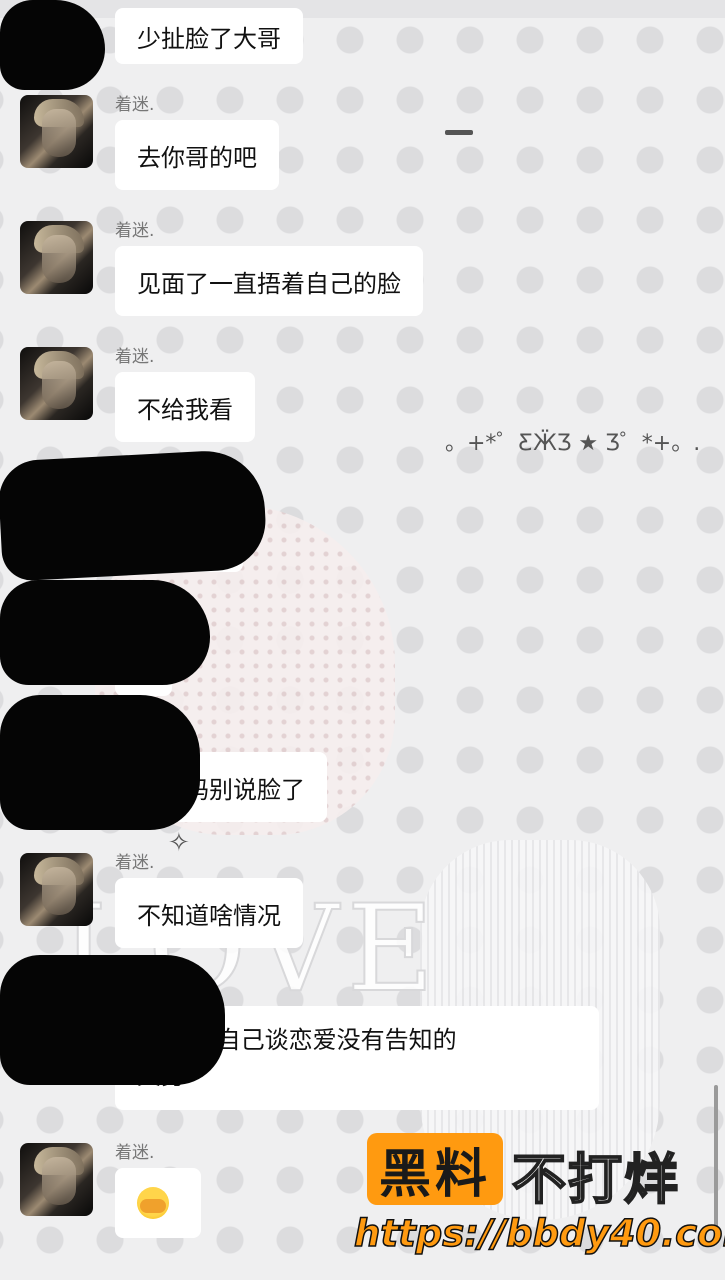  What do you see at coordinates (209, 913) in the screenshot?
I see `message-bubble: 不知道啥情况` at bounding box center [209, 913].